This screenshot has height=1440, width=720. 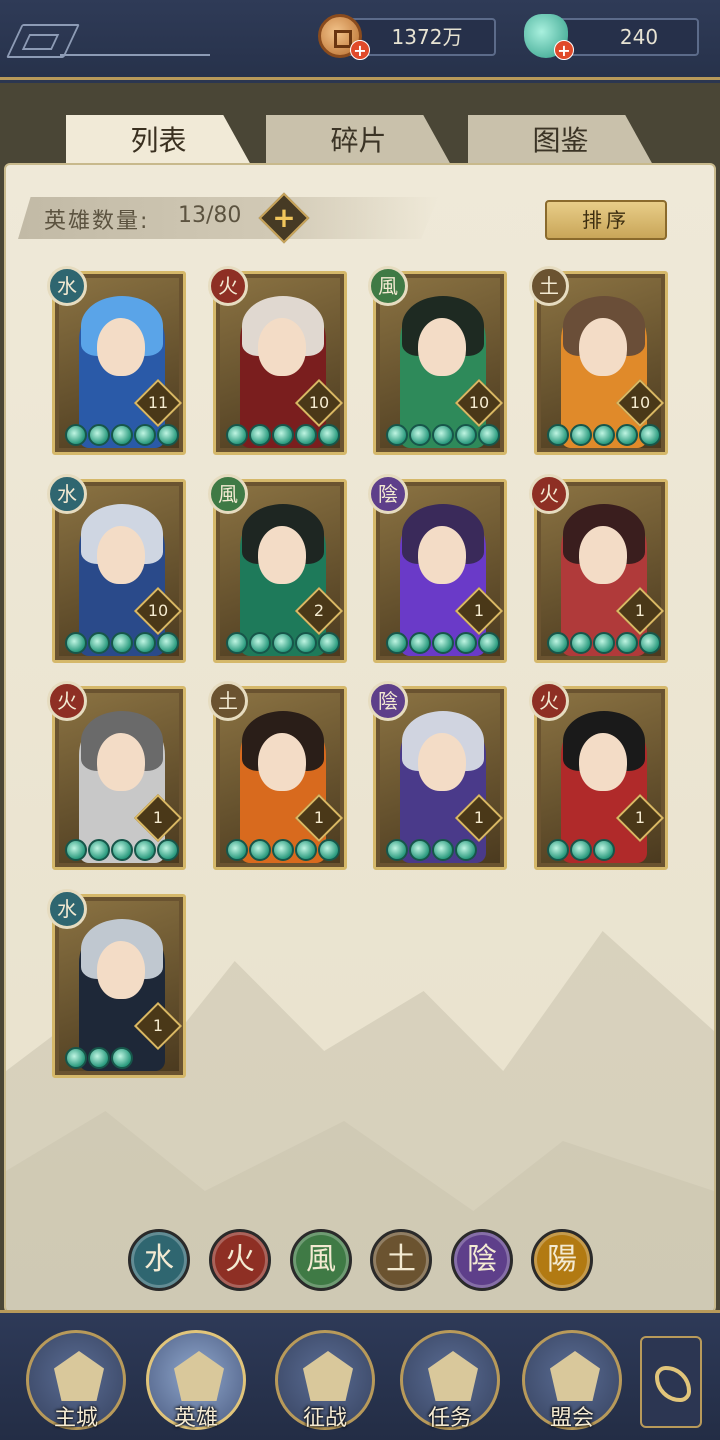 I want to click on filter-water-button: 水, so click(x=159, y=1260).